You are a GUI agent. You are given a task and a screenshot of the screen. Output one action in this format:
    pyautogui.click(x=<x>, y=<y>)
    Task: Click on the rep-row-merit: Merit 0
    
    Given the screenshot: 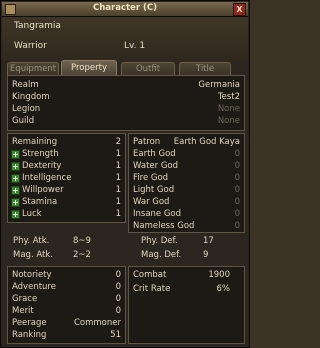 What is the action you would take?
    pyautogui.click(x=66, y=311)
    